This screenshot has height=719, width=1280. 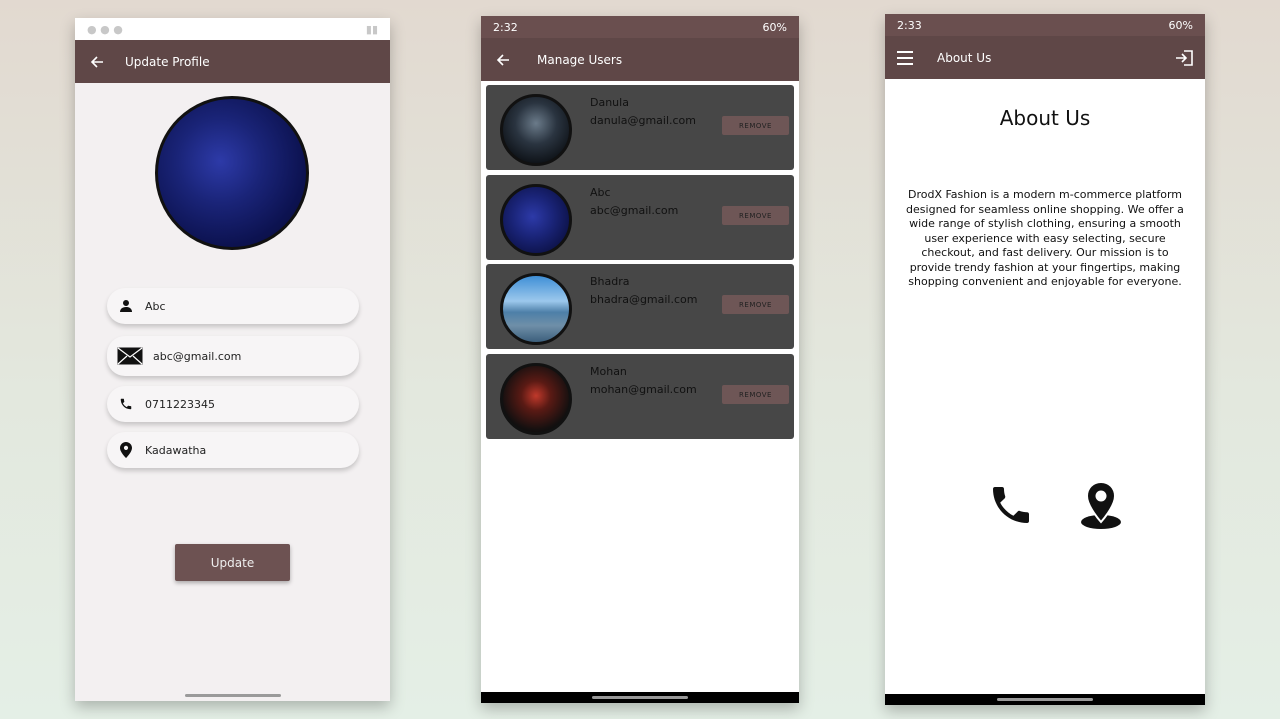 What do you see at coordinates (130, 356) in the screenshot?
I see `mail-icon` at bounding box center [130, 356].